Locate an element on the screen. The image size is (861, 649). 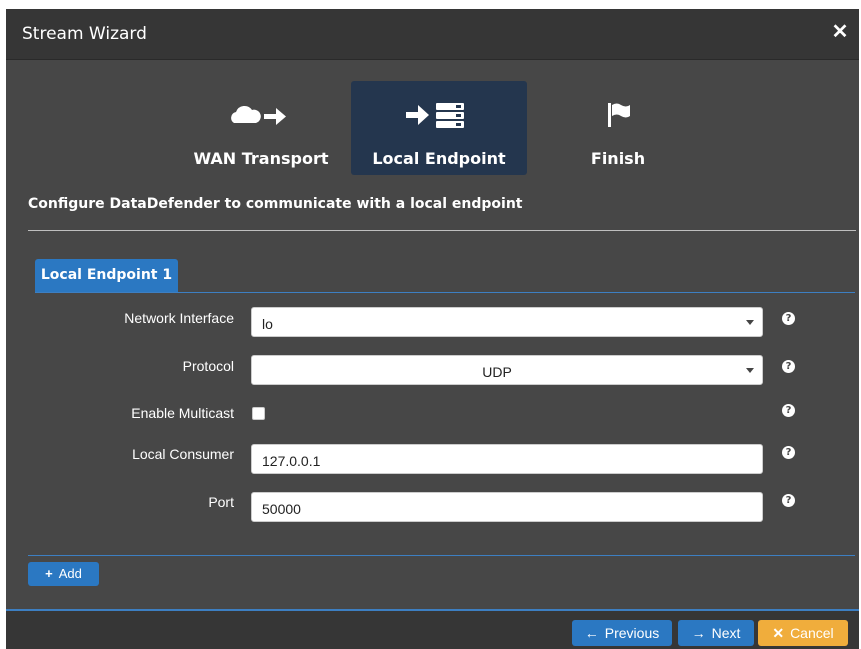
protocol-select: UDP is located at coordinates (507, 370).